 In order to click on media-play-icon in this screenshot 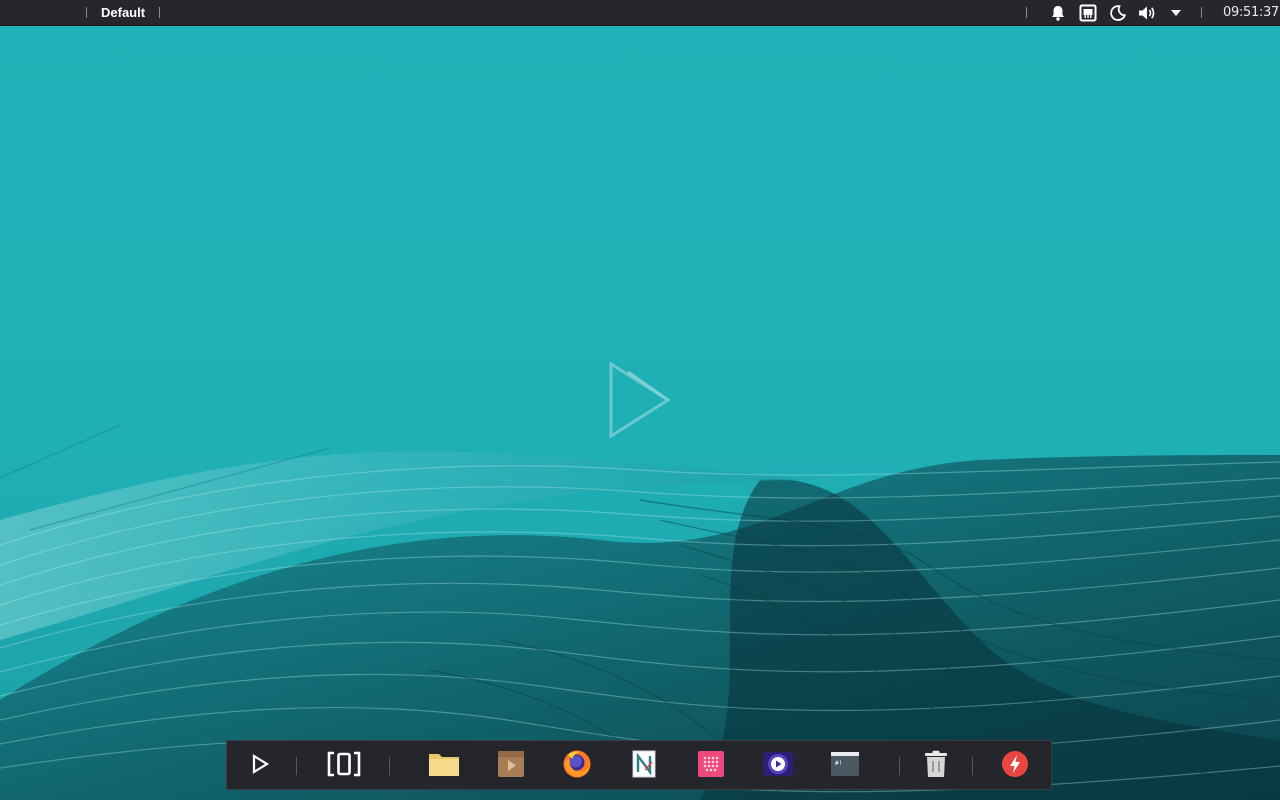, I will do `click(778, 766)`.